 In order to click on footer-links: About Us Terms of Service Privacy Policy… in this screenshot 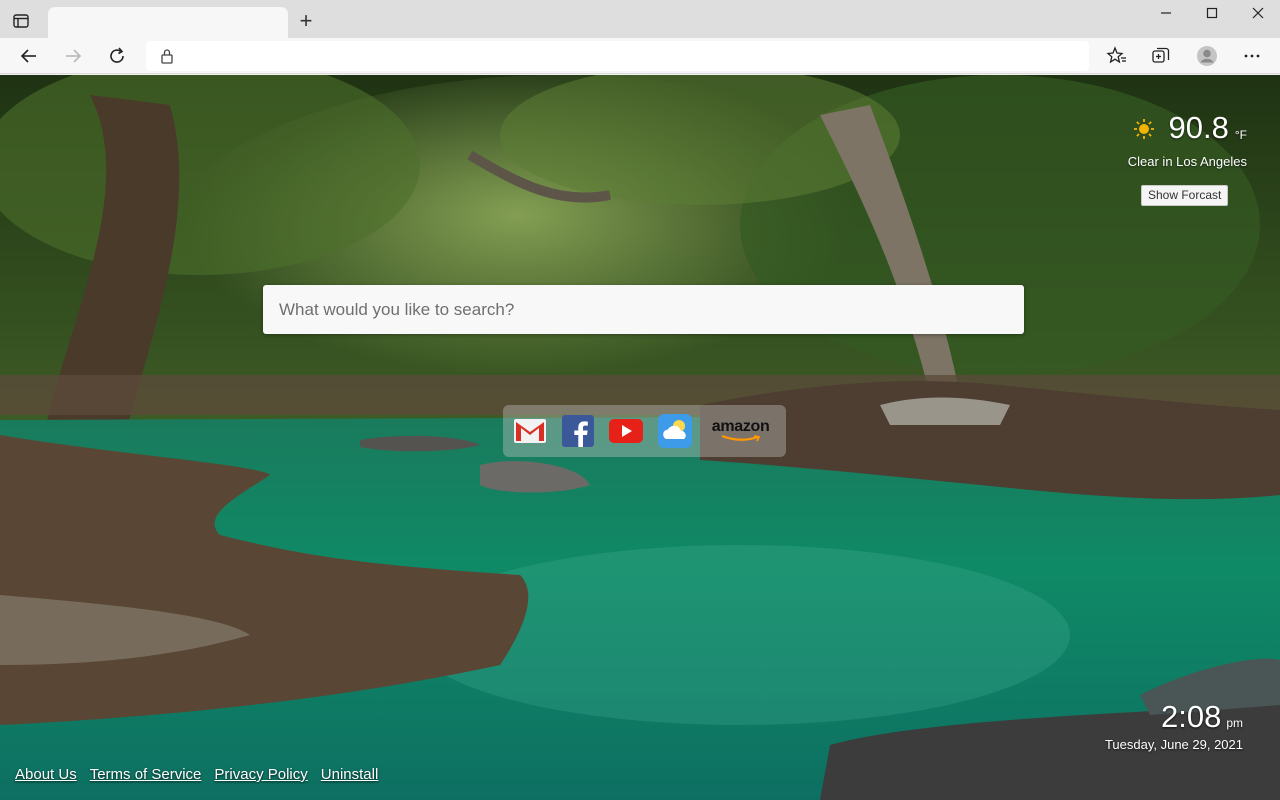, I will do `click(203, 774)`.